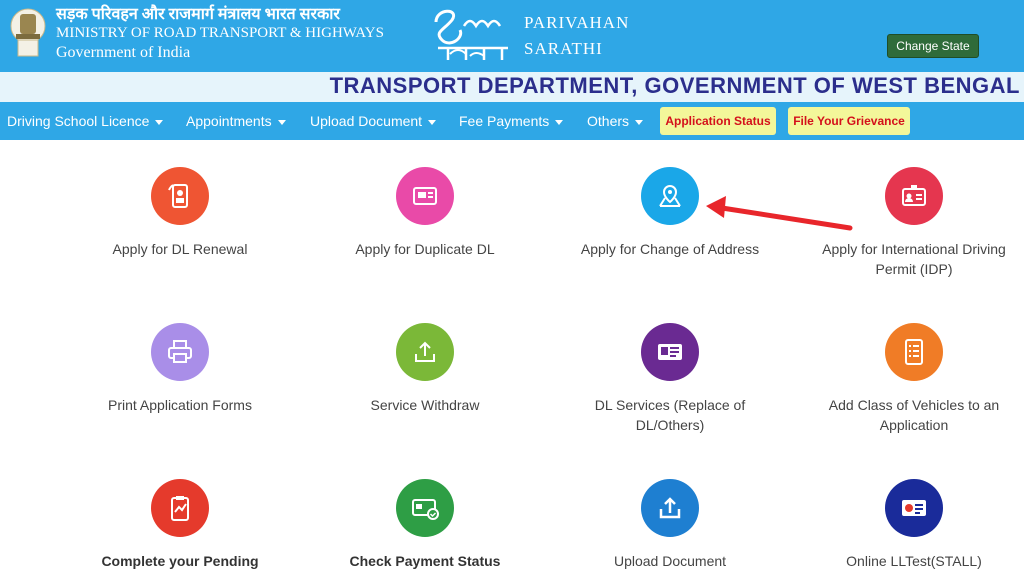 The image size is (1024, 576). I want to click on nav-appointments: Appointments, so click(236, 121).